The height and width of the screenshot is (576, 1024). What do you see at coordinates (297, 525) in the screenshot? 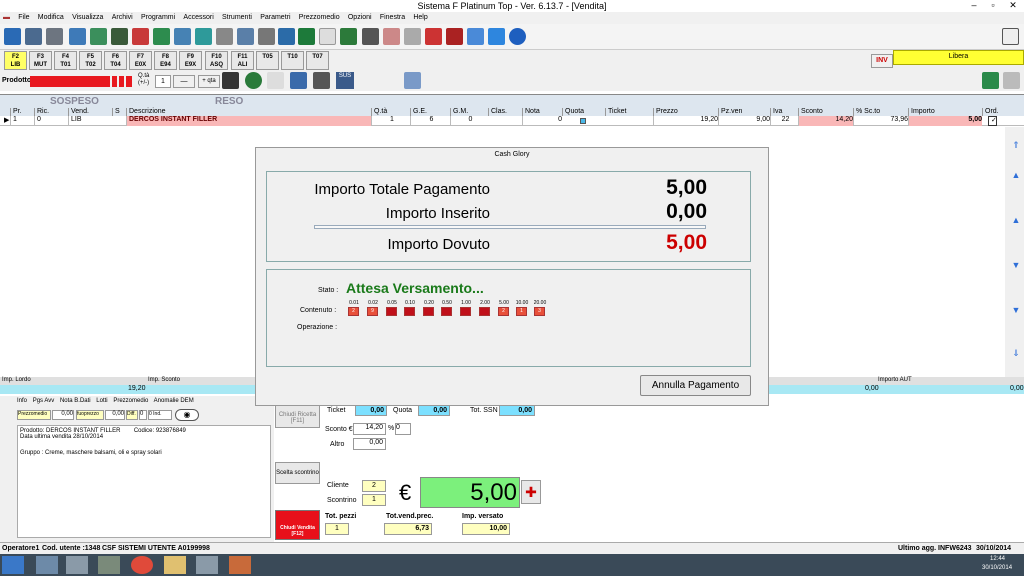
I see `chiudi-vendita-button: Chiudi Vendita [F12]` at bounding box center [297, 525].